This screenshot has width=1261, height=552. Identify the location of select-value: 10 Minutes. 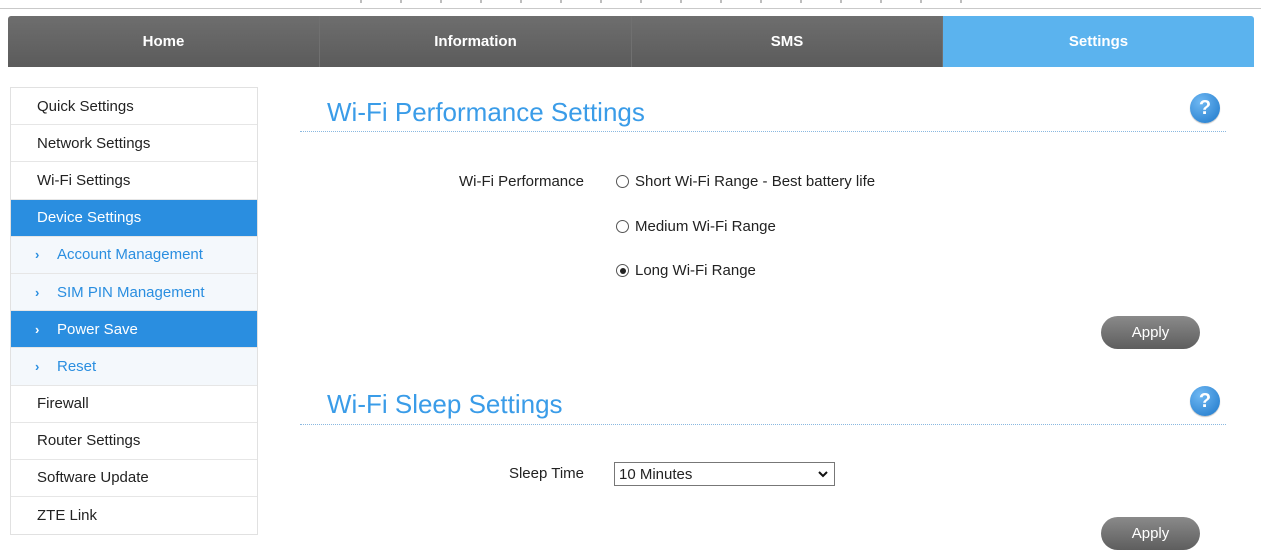
(656, 474).